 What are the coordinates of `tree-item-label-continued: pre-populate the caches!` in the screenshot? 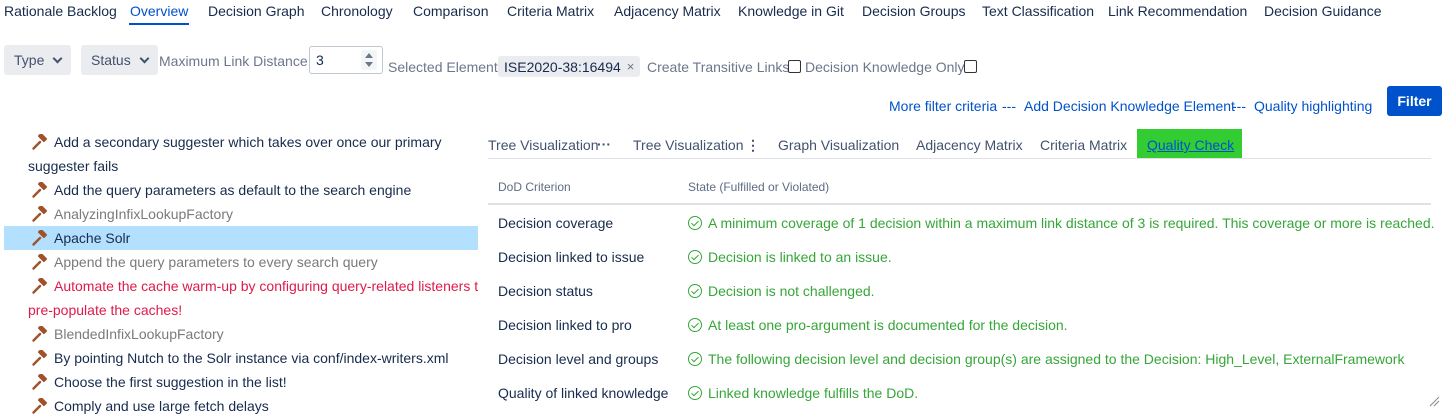 It's located at (105, 310).